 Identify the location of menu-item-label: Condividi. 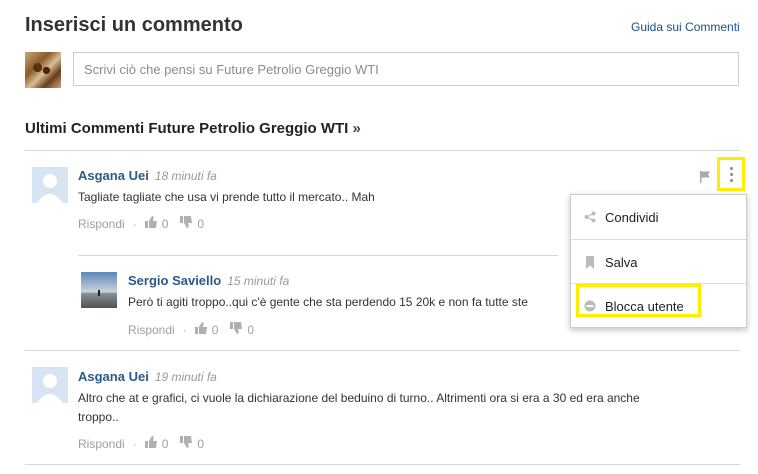
(632, 217).